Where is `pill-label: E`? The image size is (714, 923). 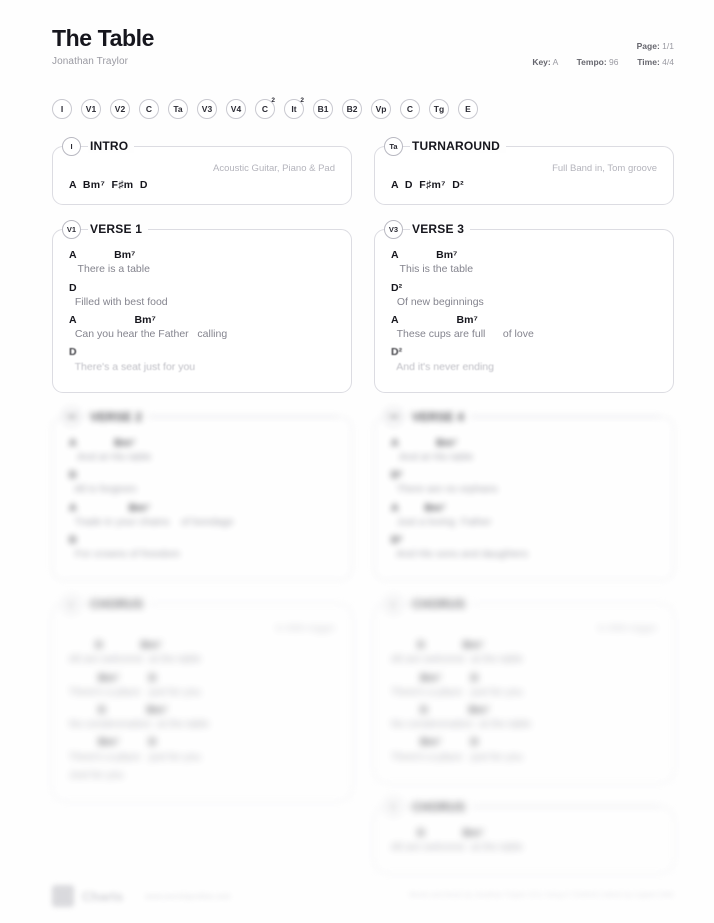
pill-label: E is located at coordinates (468, 109).